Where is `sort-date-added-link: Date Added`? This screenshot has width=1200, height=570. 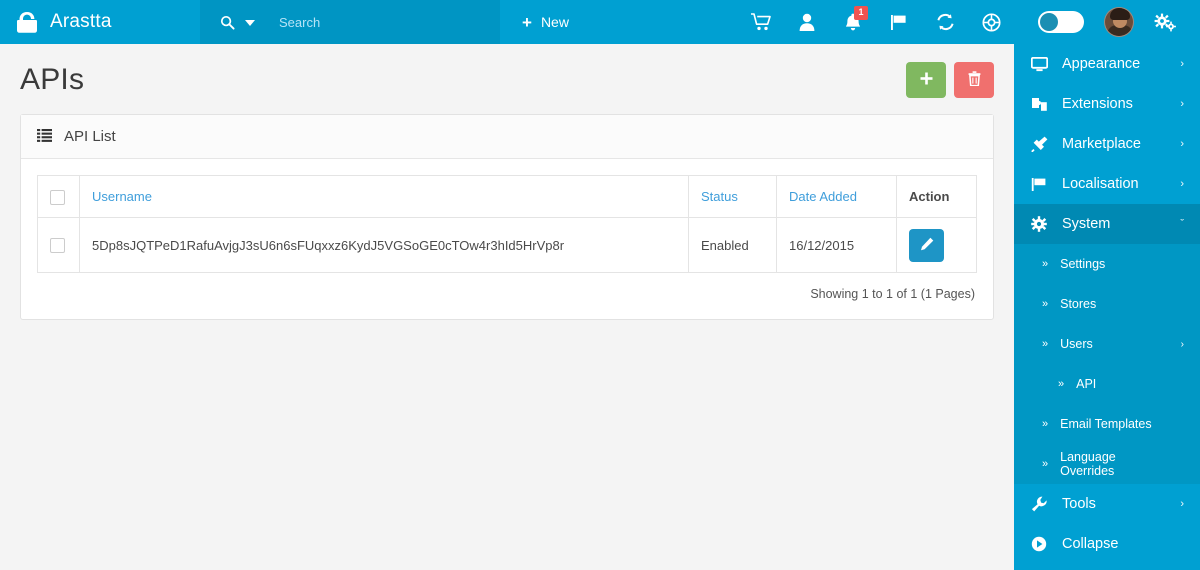 sort-date-added-link: Date Added is located at coordinates (823, 196).